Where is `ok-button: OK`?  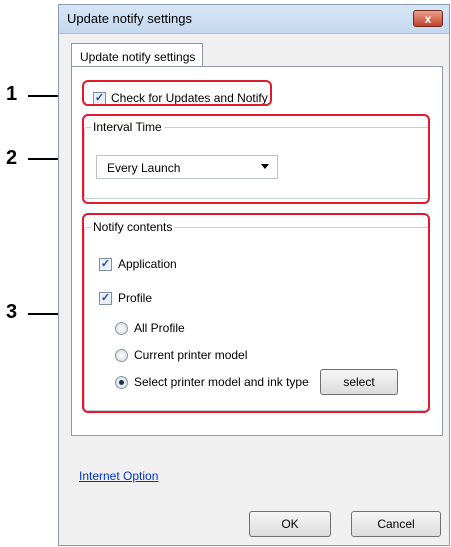 ok-button: OK is located at coordinates (290, 524).